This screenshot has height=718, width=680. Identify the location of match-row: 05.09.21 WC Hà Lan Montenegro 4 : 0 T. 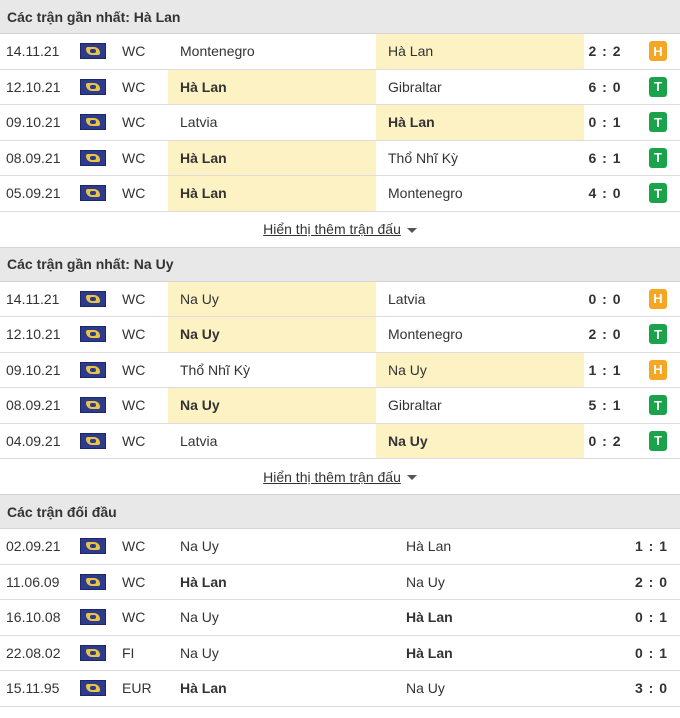
(340, 194).